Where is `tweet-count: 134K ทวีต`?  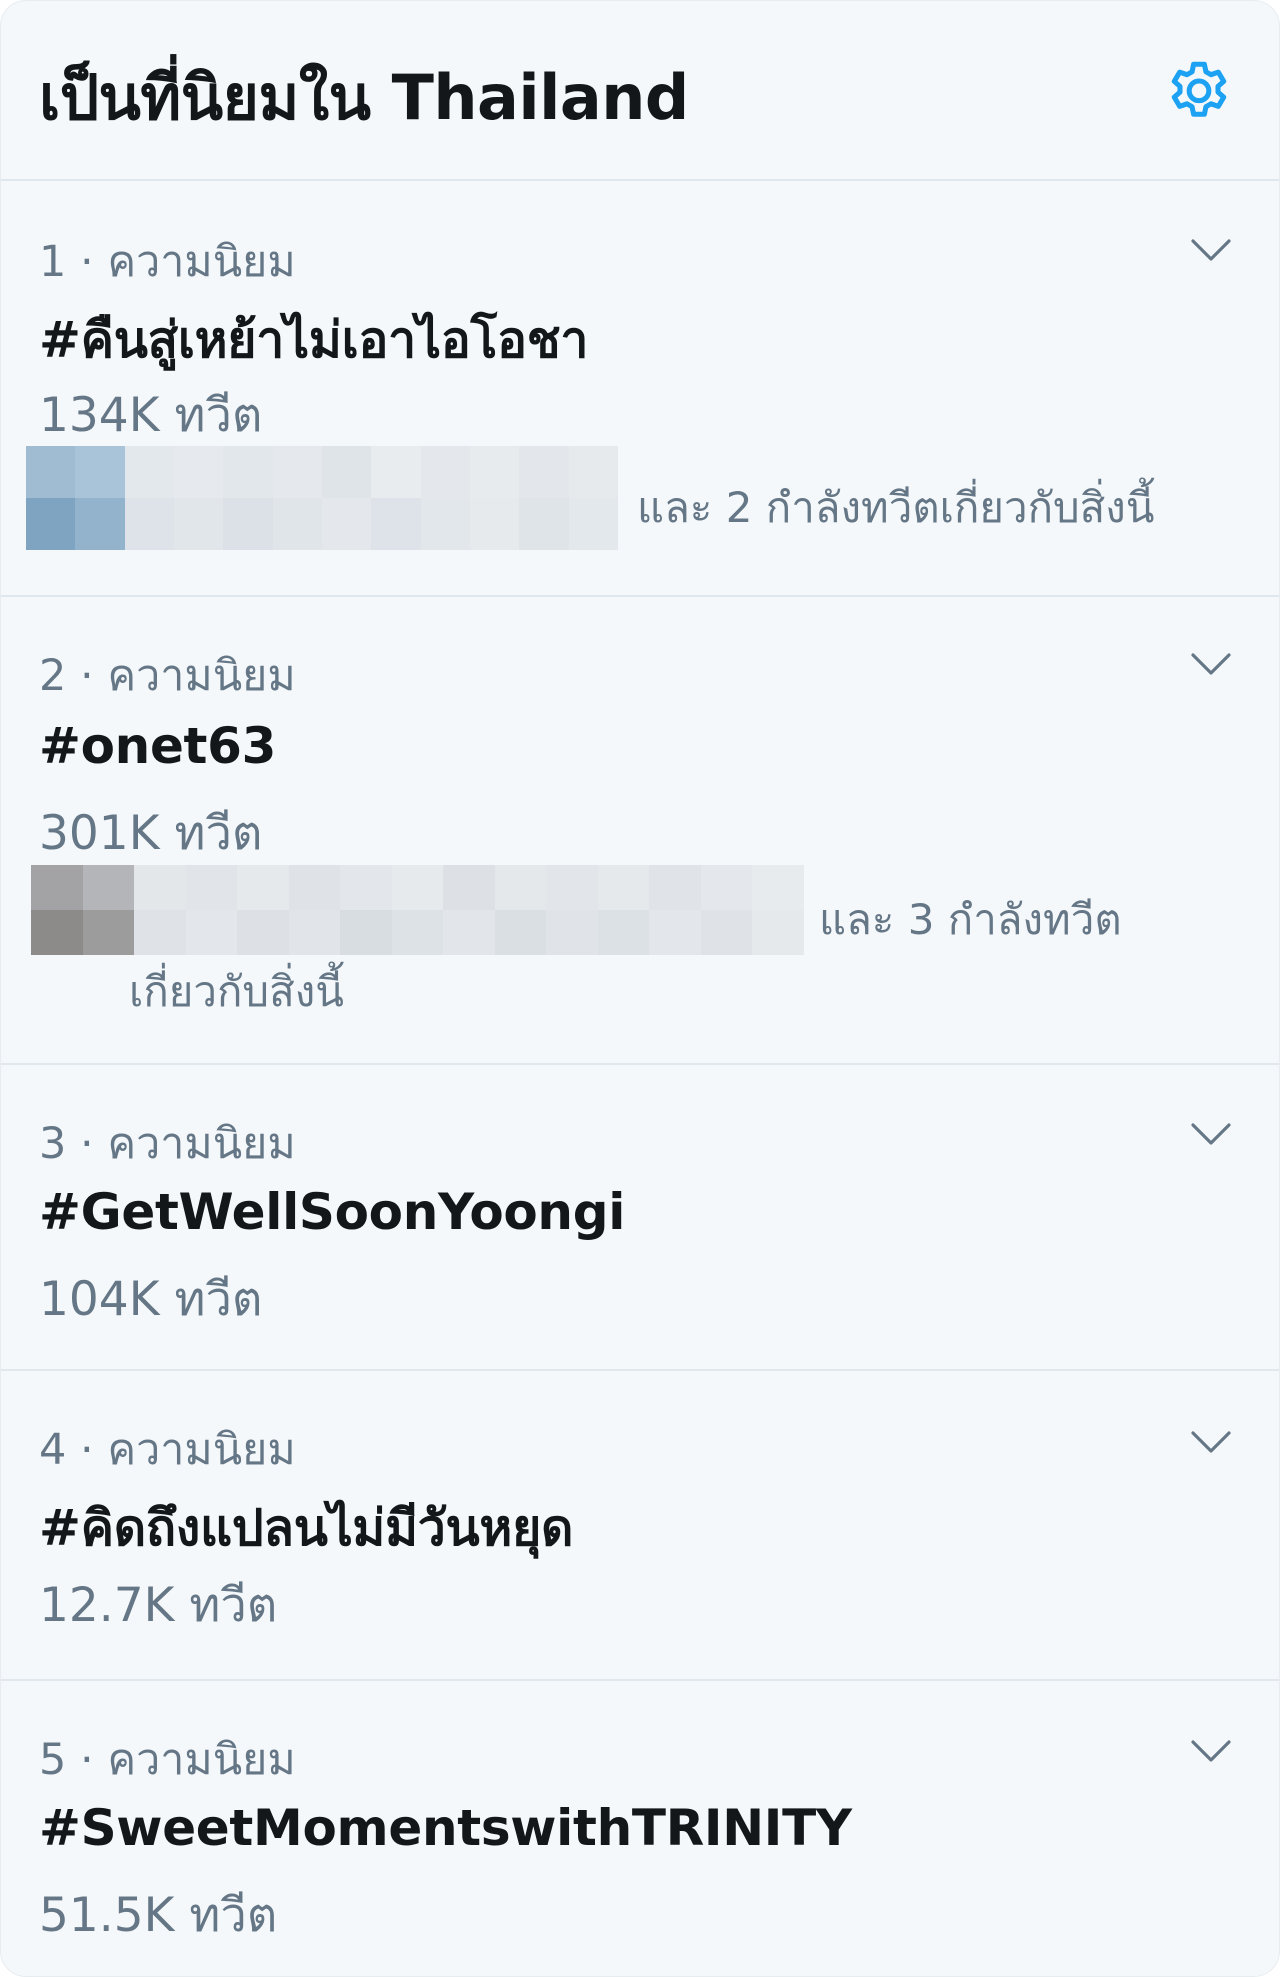
tweet-count: 134K ทวีต is located at coordinates (151, 415).